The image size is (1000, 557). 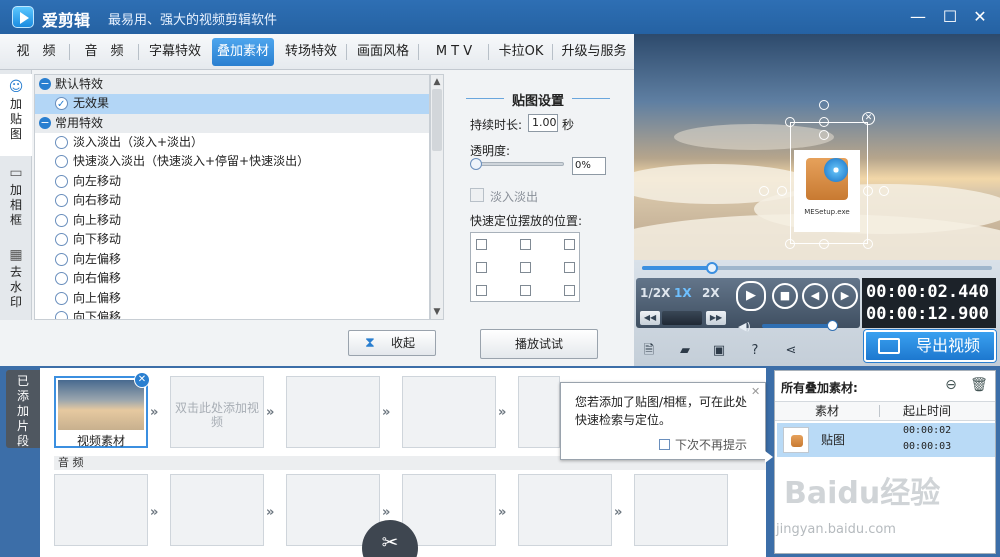 I want to click on rotate-handle, so click(x=824, y=105).